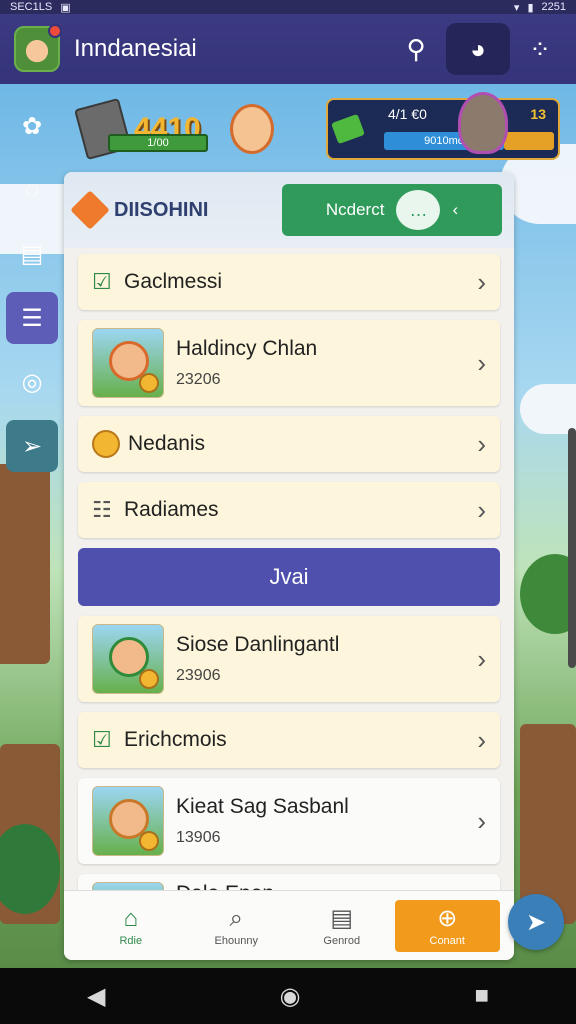 This screenshot has height=1024, width=576. Describe the element at coordinates (158, 143) in the screenshot. I see `resource-bar: 1/00` at that location.